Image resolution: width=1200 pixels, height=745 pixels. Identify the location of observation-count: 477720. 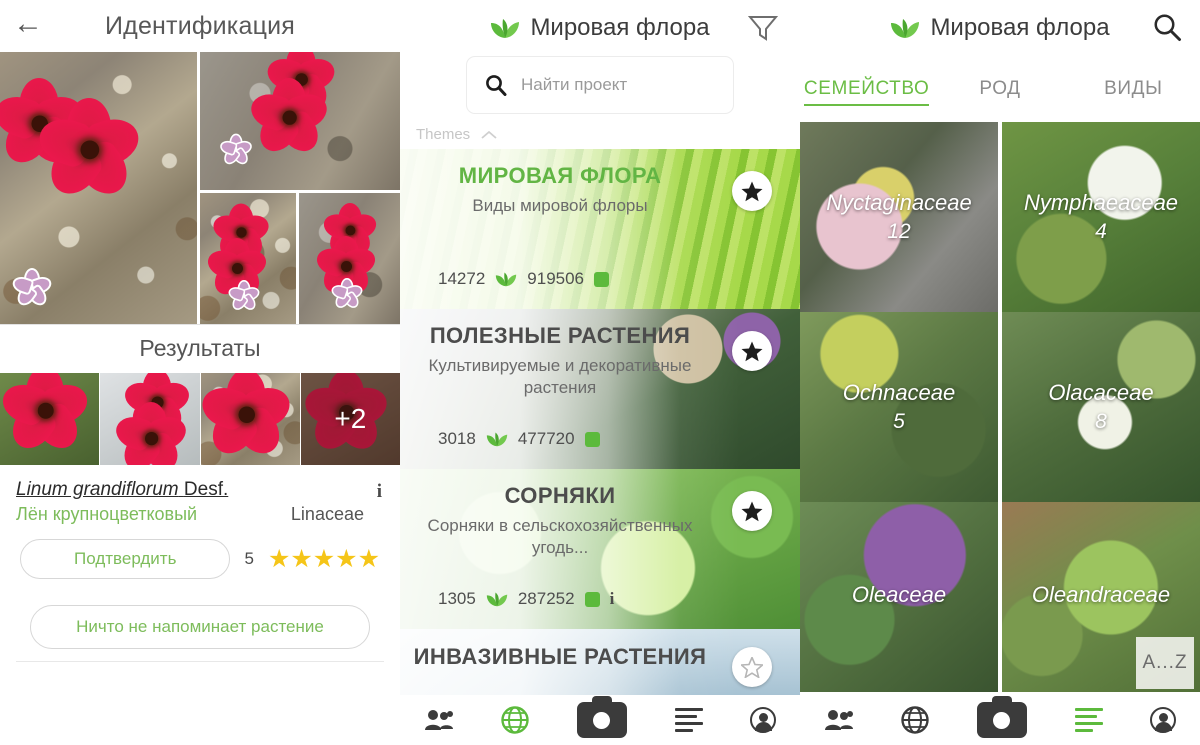
(546, 438).